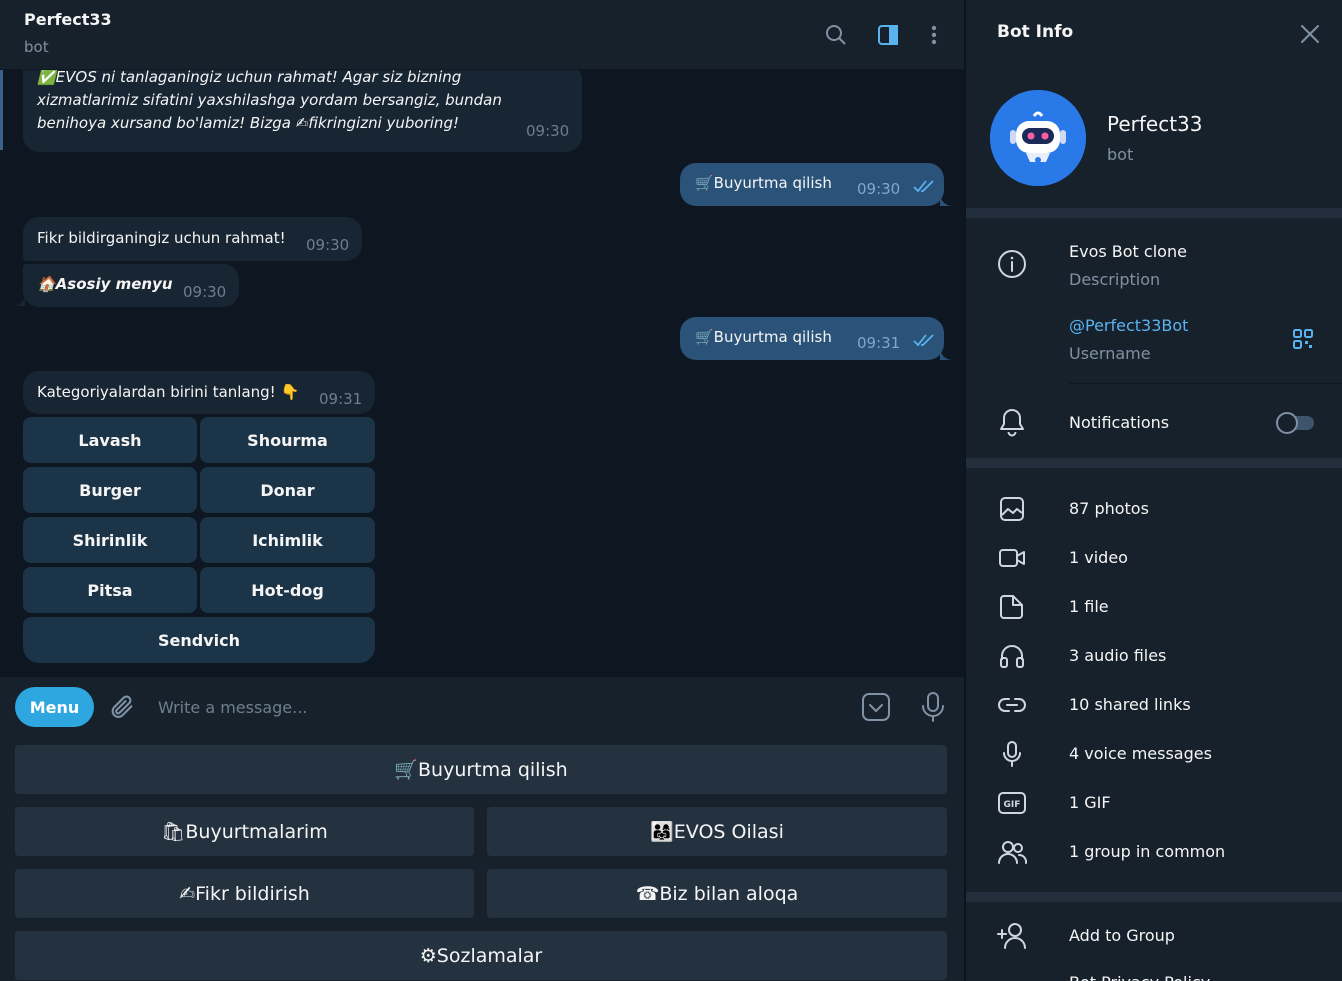 The height and width of the screenshot is (981, 1342). Describe the element at coordinates (244, 893) in the screenshot. I see `reply-button-feedback: ✍Fikr bildirish` at that location.